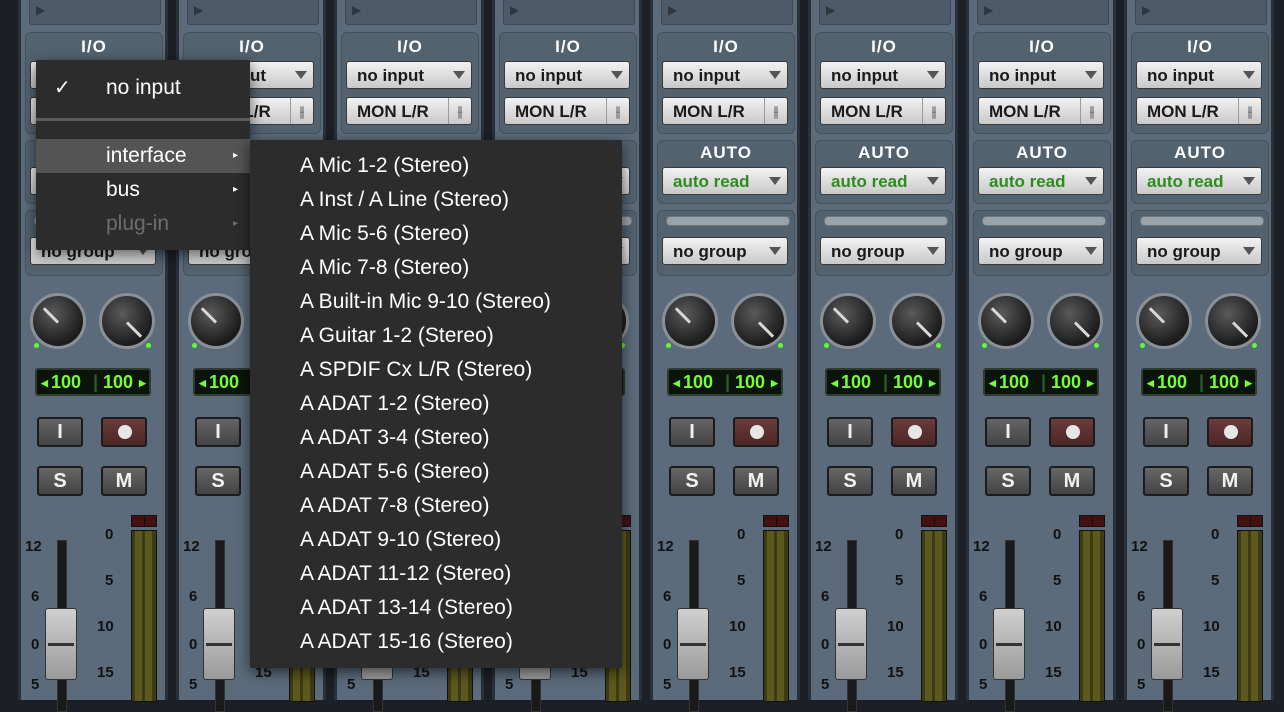 This screenshot has width=1284, height=712. I want to click on submenu-item: A ADAT 3-4 (Stereo), so click(394, 438).